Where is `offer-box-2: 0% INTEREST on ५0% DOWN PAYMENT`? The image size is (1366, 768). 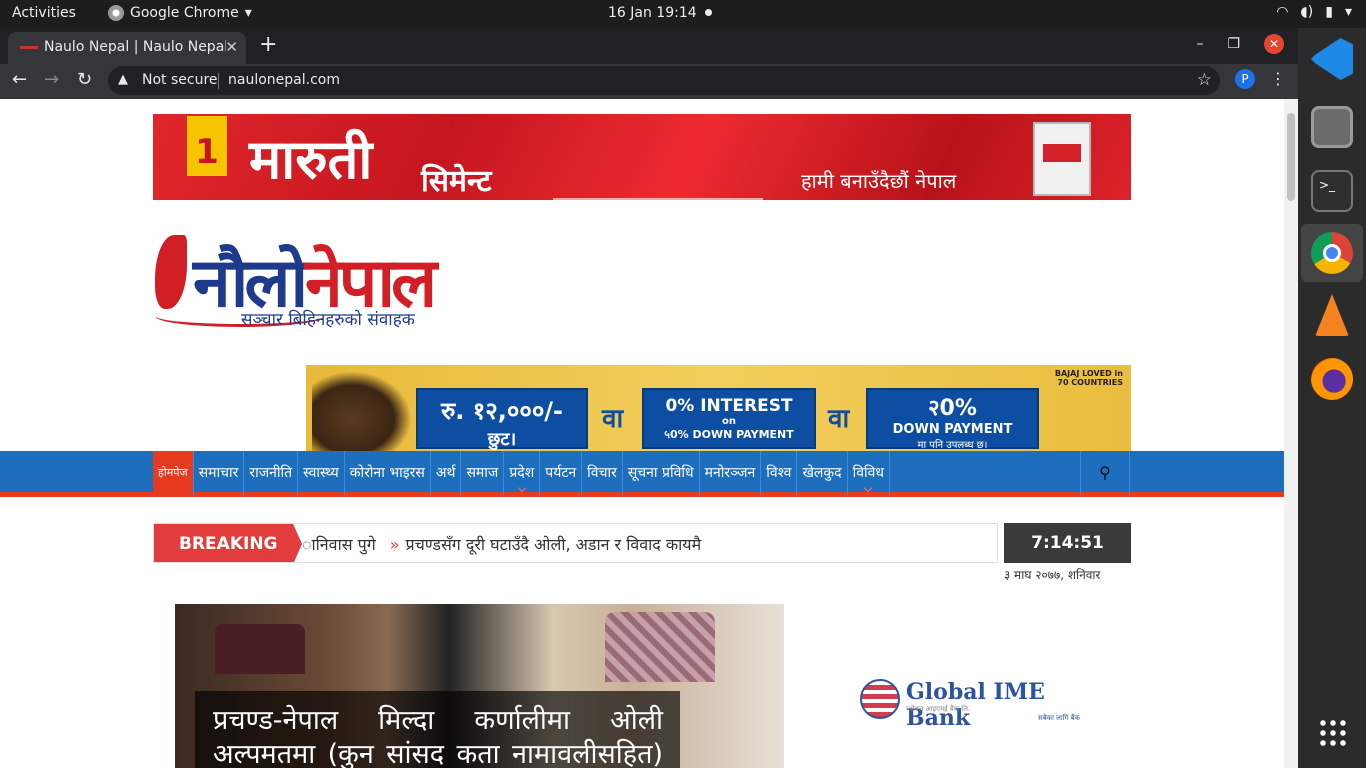
offer-box-2: 0% INTEREST on ५0% DOWN PAYMENT is located at coordinates (729, 418).